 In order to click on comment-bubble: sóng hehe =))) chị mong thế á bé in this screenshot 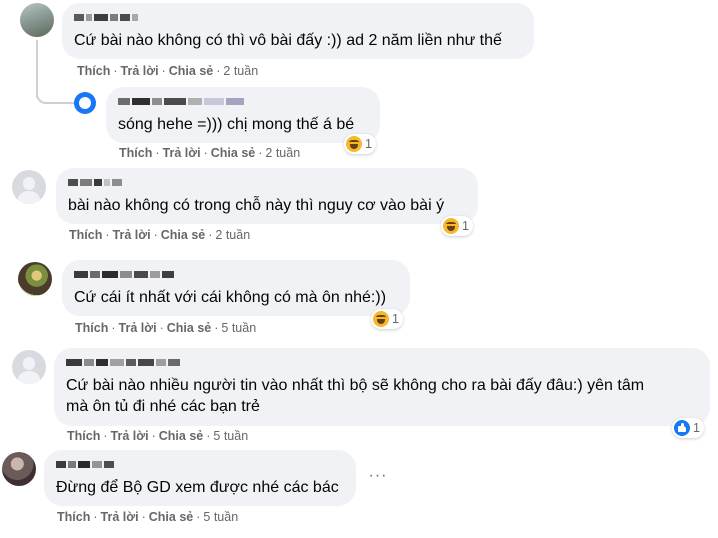, I will do `click(243, 115)`.